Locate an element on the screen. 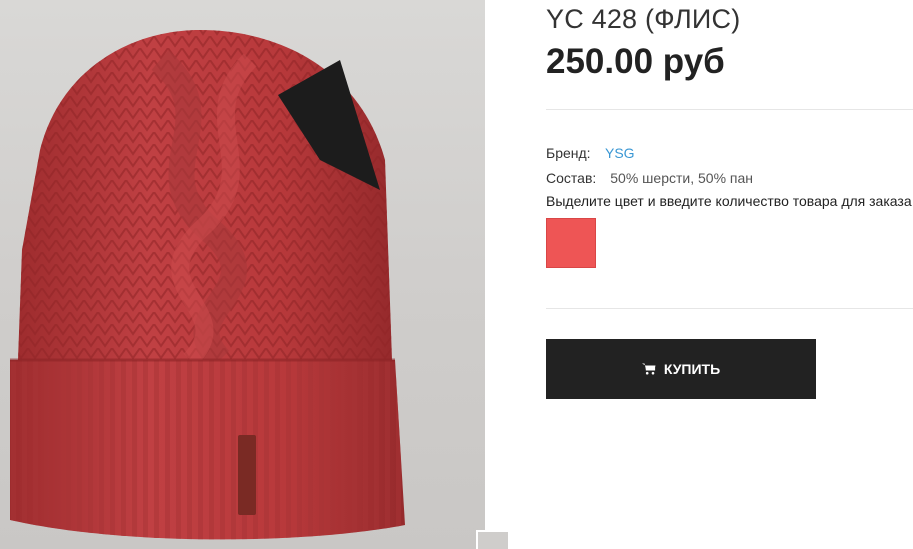 The width and height of the screenshot is (913, 549). product-title: YC 428 (ФЛИС) is located at coordinates (643, 19).